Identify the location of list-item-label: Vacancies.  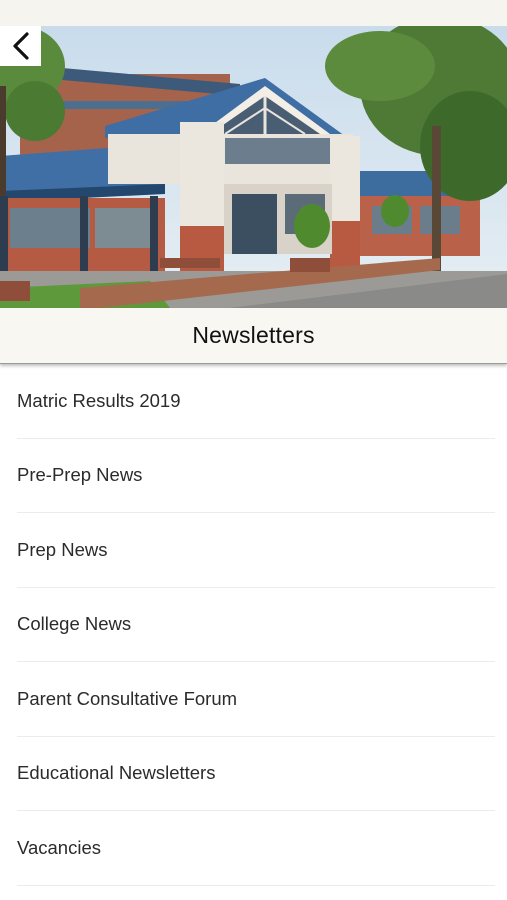
(59, 847).